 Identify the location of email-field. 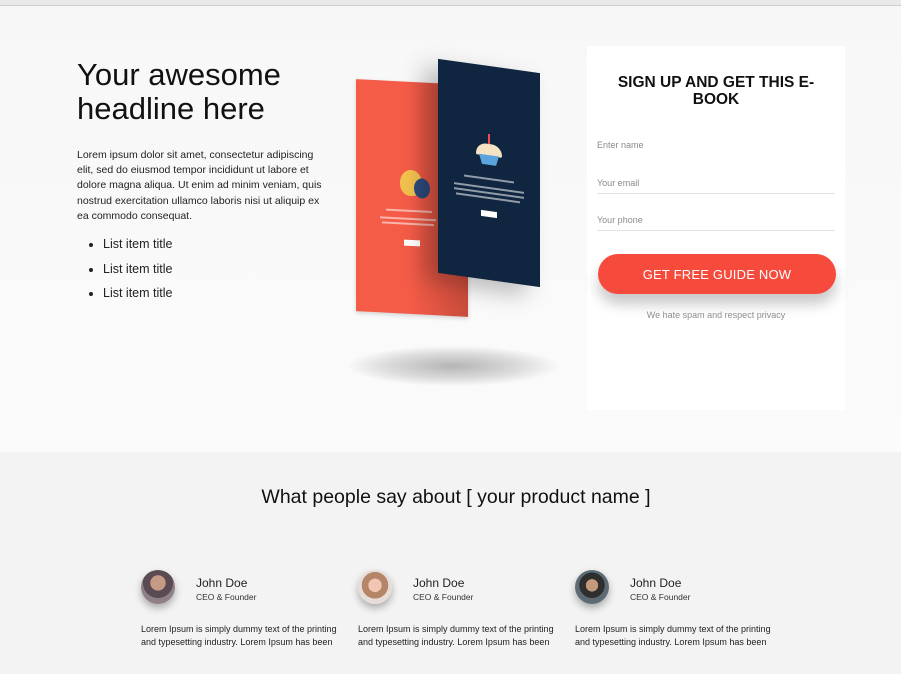
(716, 183).